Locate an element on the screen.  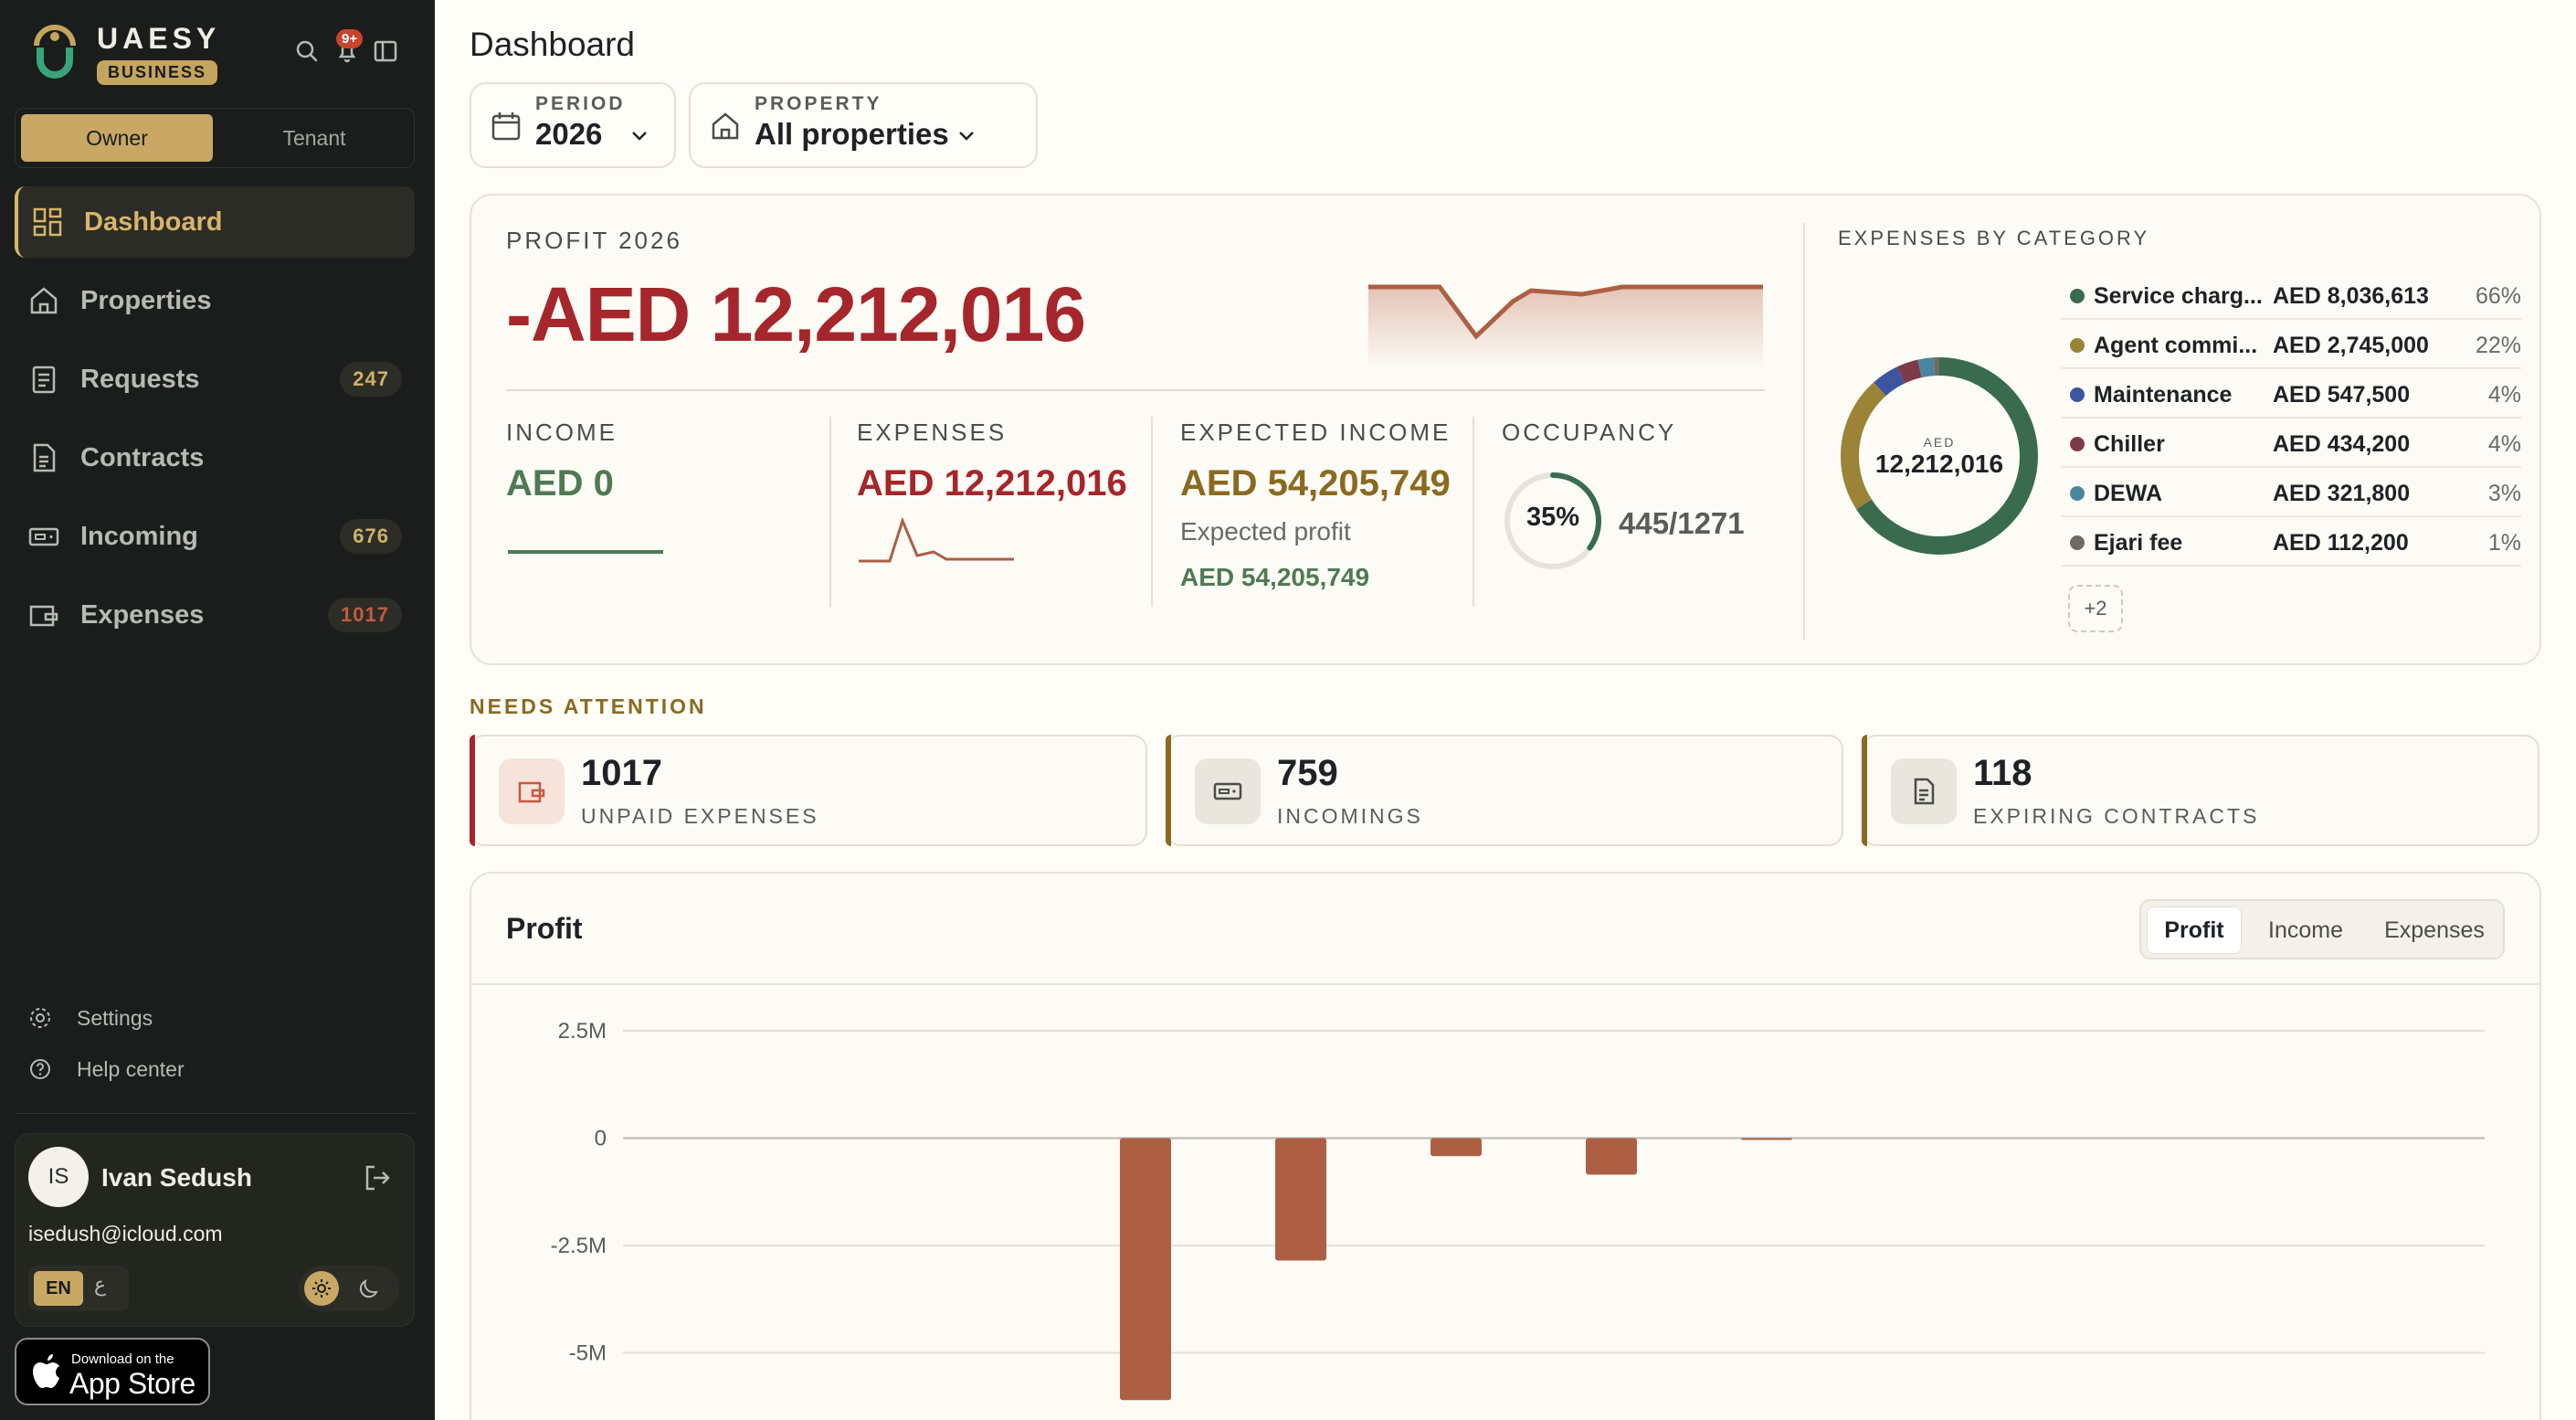
nav-item-contracts: Contracts is located at coordinates (215, 458).